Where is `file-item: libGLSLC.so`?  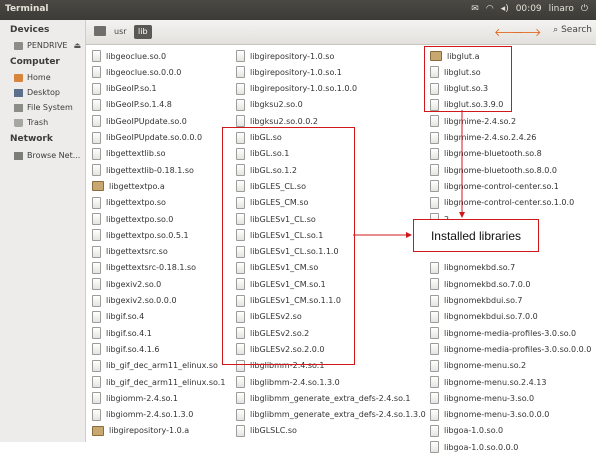 file-item: libGLSLC.so is located at coordinates (266, 431).